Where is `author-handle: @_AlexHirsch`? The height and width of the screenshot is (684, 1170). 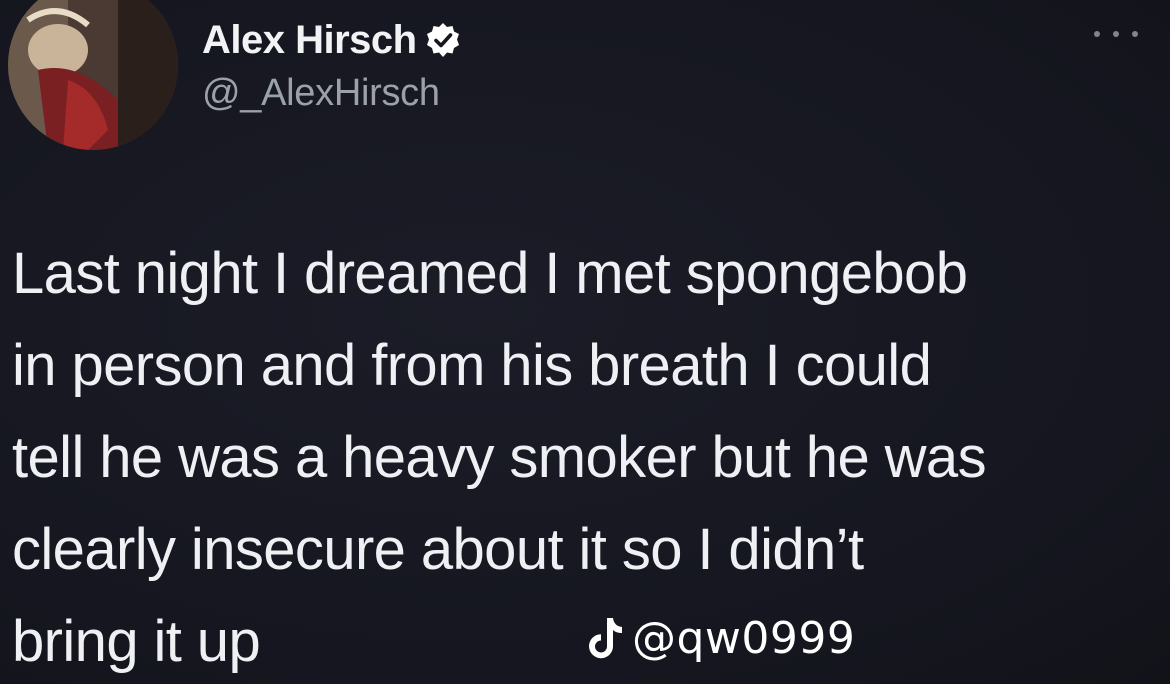 author-handle: @_AlexHirsch is located at coordinates (321, 93).